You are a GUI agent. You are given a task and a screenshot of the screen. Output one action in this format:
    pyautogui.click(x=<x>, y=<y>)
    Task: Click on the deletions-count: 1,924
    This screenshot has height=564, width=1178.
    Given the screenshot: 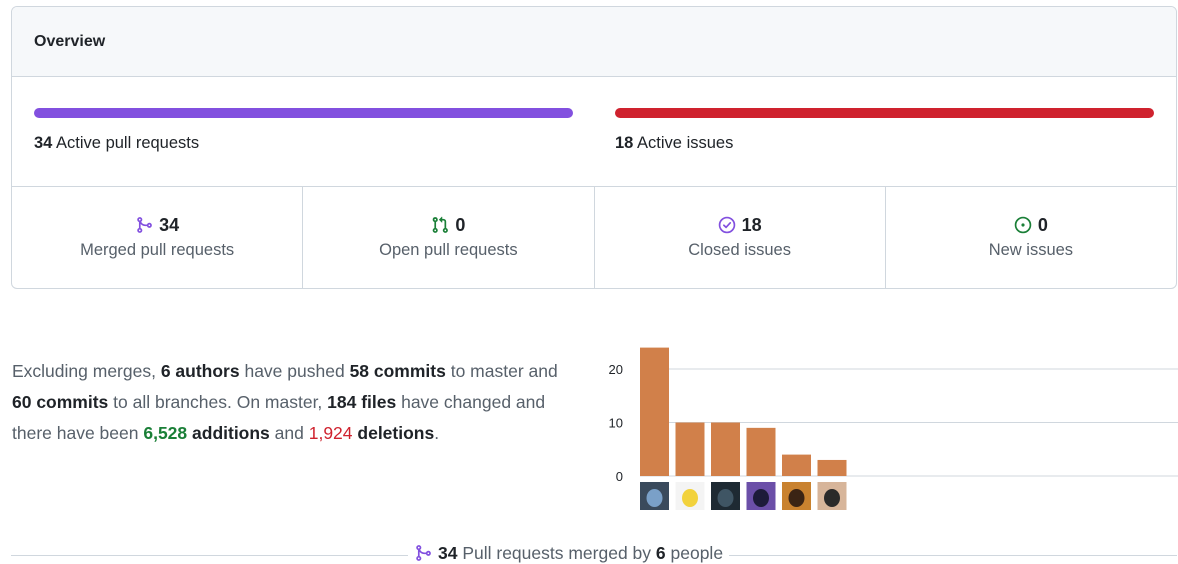 What is the action you would take?
    pyautogui.click(x=330, y=433)
    